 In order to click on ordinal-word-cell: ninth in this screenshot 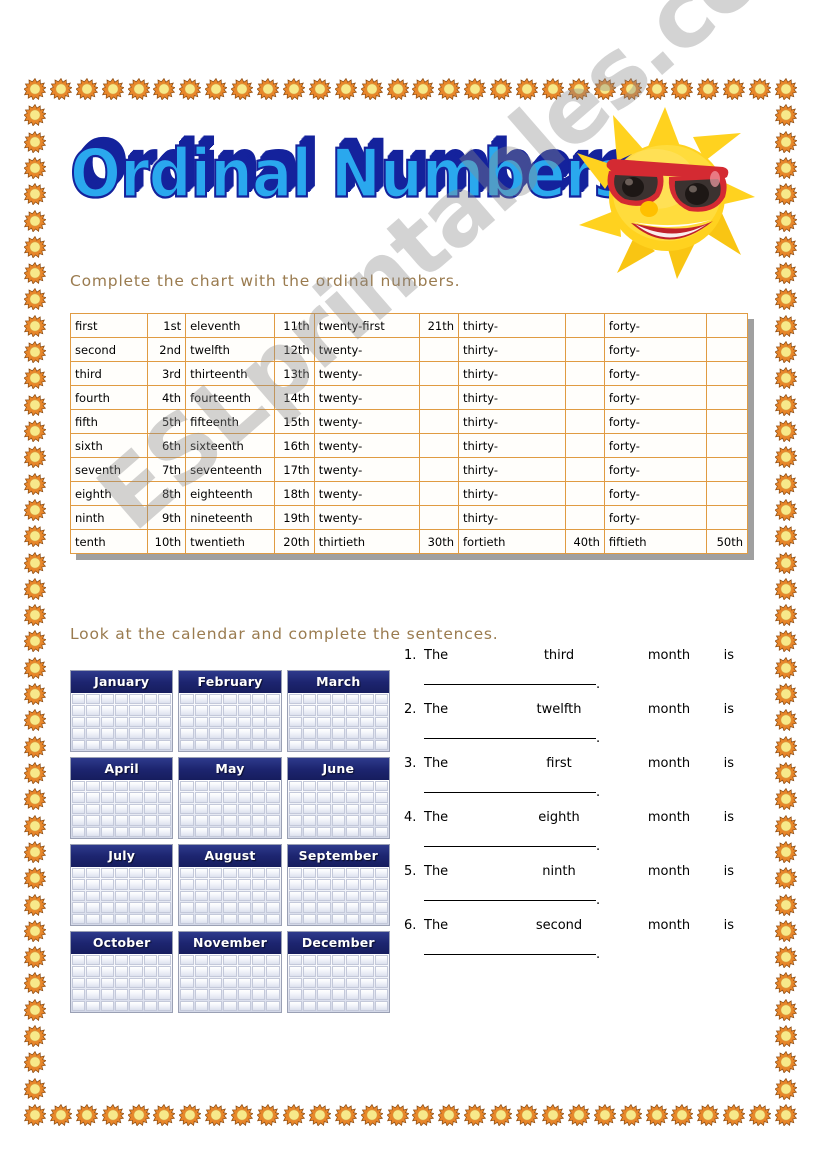, I will do `click(109, 517)`.